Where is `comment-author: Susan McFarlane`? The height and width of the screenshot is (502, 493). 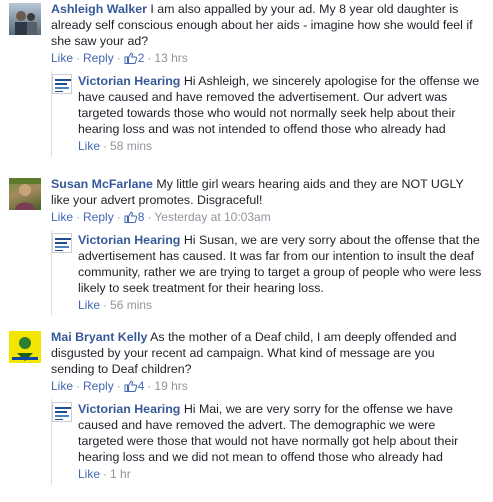 comment-author: Susan McFarlane is located at coordinates (102, 184).